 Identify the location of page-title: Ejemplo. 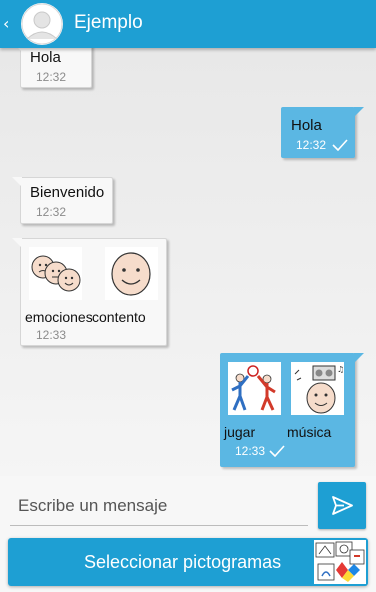
(108, 22).